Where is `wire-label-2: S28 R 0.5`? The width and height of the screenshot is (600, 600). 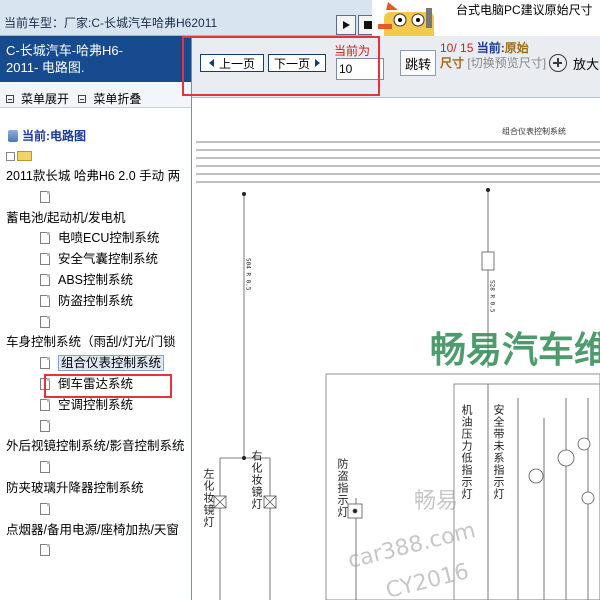
wire-label-2: S28 R 0.5 is located at coordinates (492, 296).